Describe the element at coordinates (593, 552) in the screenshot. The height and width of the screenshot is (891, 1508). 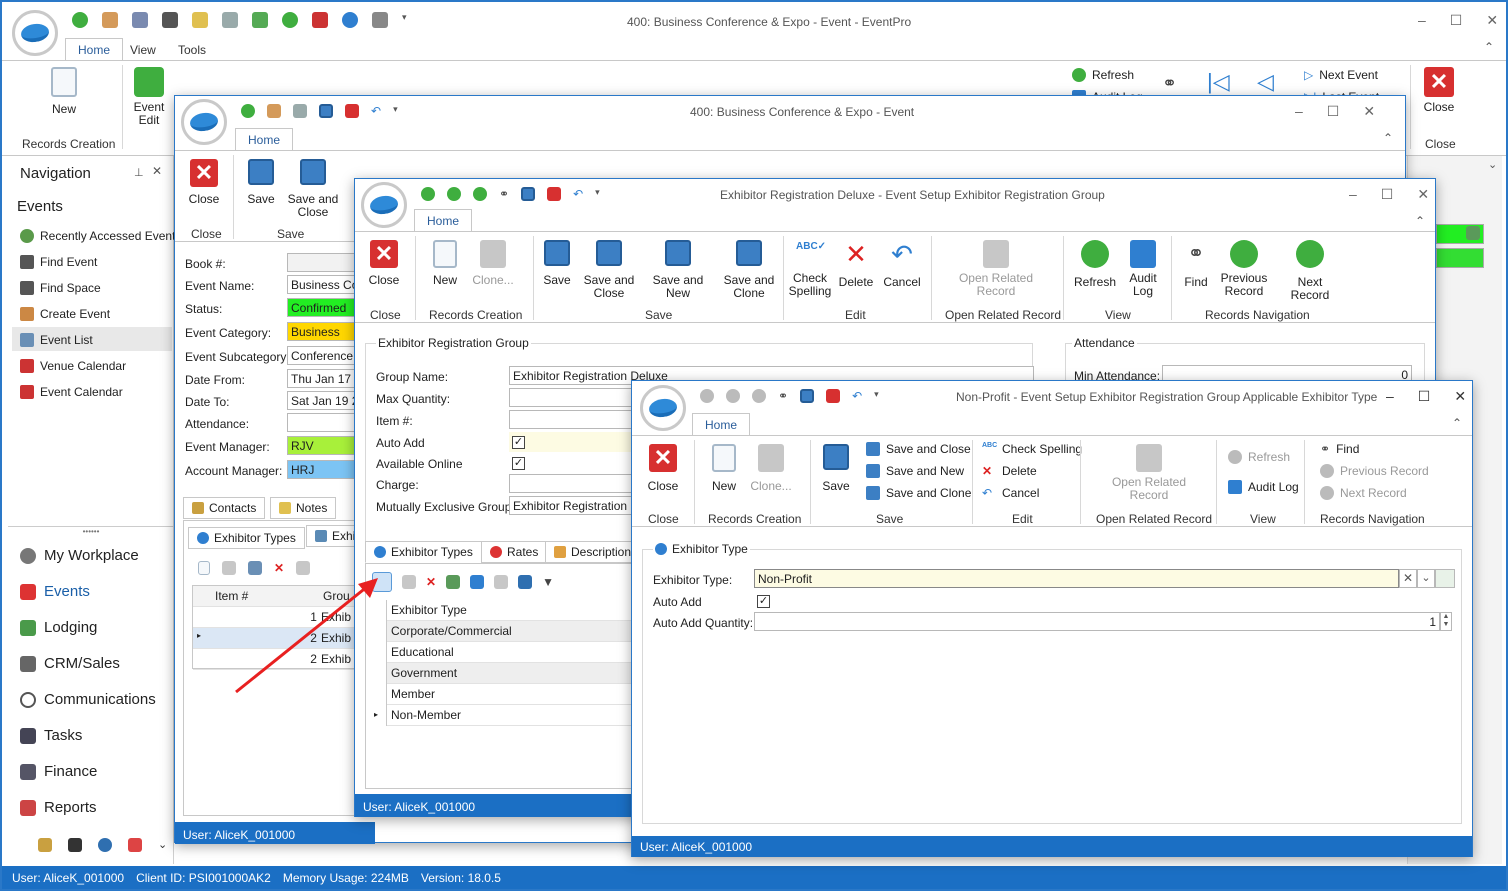
I see `tab-description: Description` at that location.